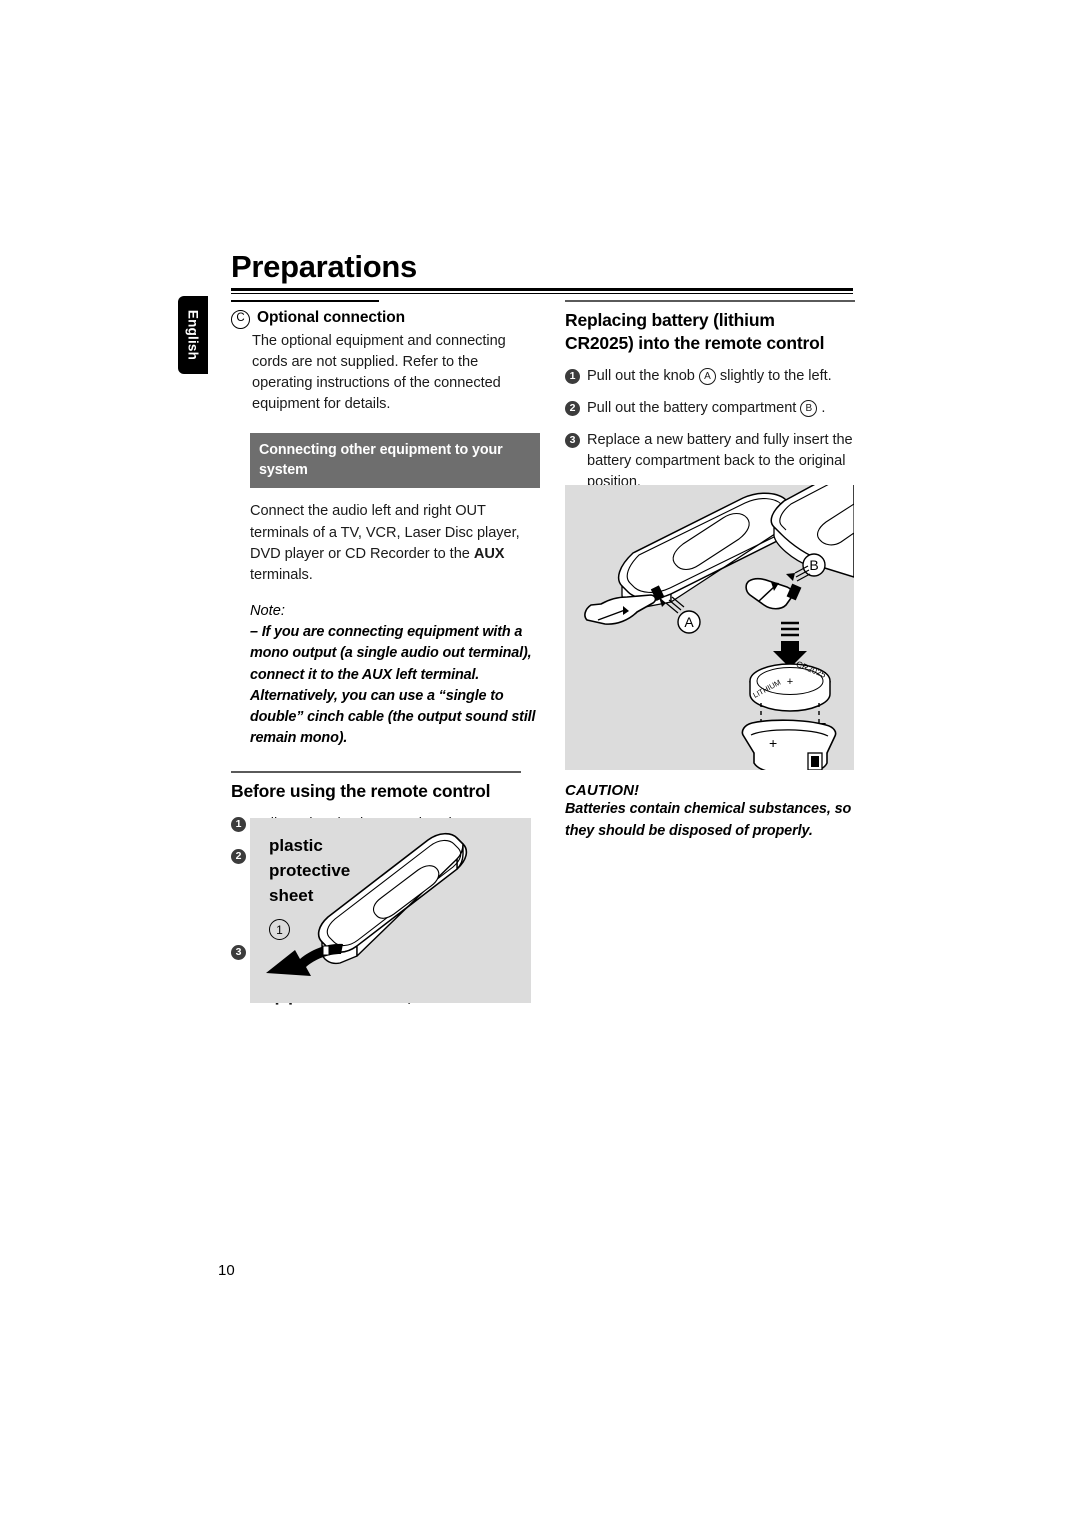  I want to click on page-title: Preparations, so click(324, 266).